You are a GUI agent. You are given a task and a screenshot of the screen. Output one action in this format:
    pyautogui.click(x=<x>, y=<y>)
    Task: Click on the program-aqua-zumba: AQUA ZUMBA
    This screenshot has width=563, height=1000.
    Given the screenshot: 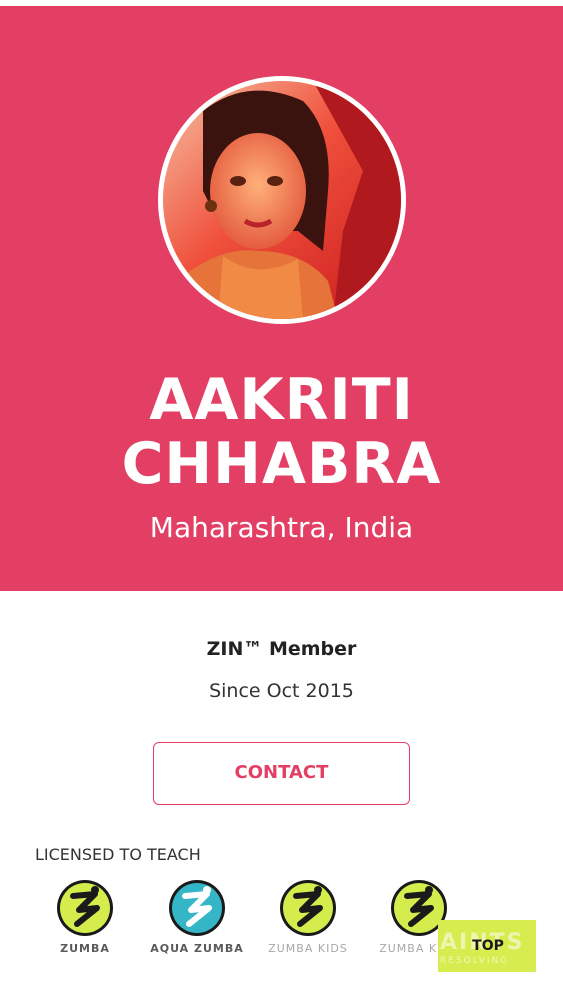 What is the action you would take?
    pyautogui.click(x=197, y=917)
    